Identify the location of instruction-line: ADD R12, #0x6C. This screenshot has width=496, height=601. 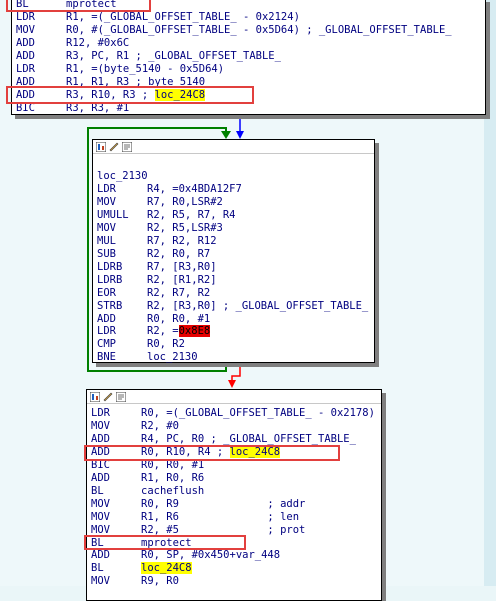
(248, 43).